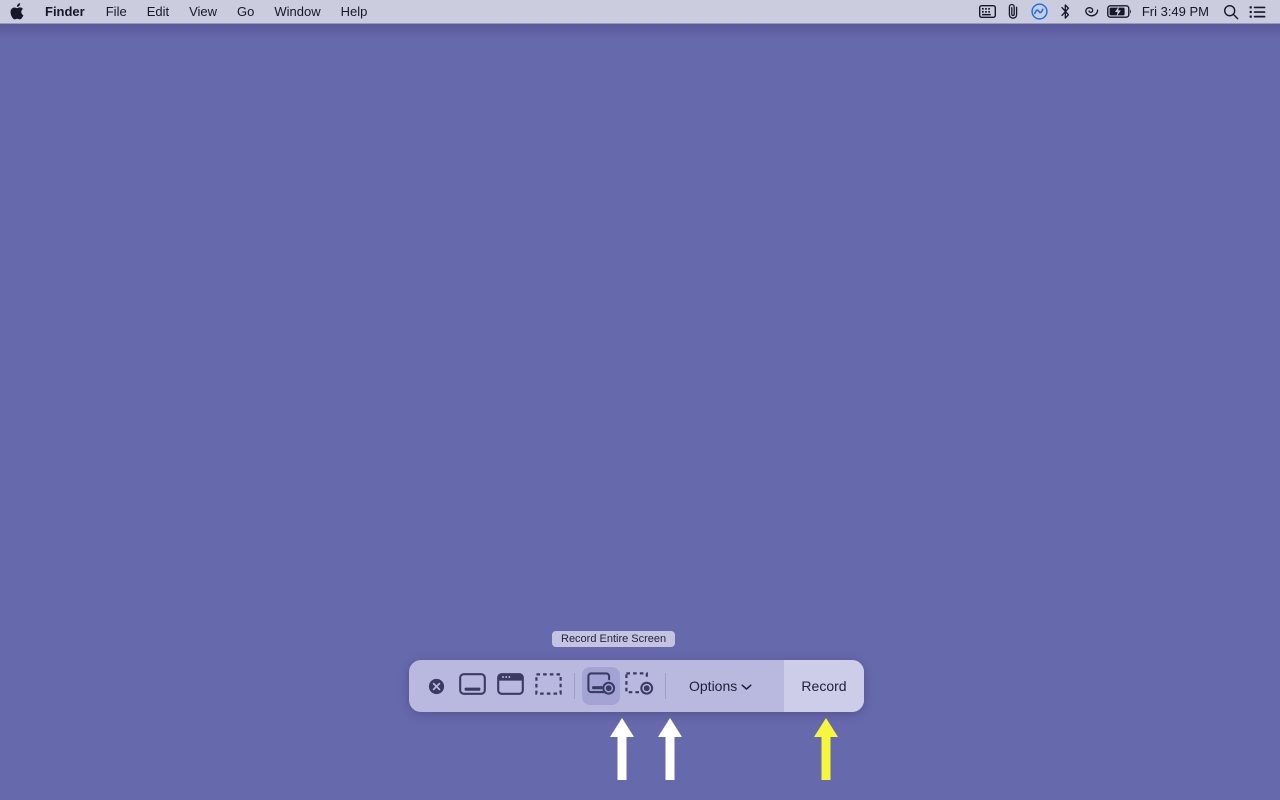  Describe the element at coordinates (354, 11) in the screenshot. I see `menu-item-help: Help` at that location.